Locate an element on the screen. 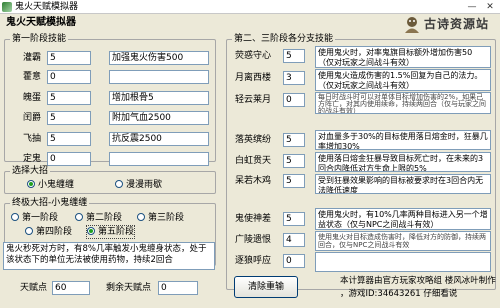  branch-skill-name: 落英缤纷 is located at coordinates (253, 140).